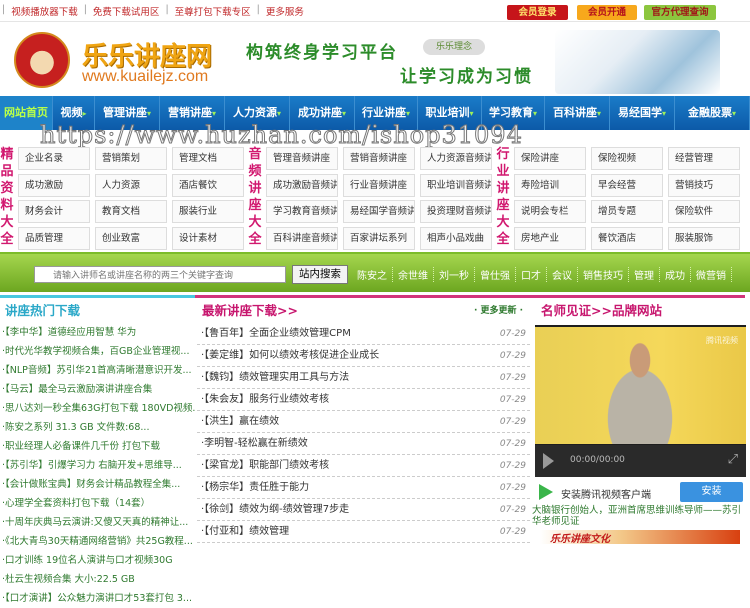  I want to click on category-link: 营销技巧, so click(704, 185).